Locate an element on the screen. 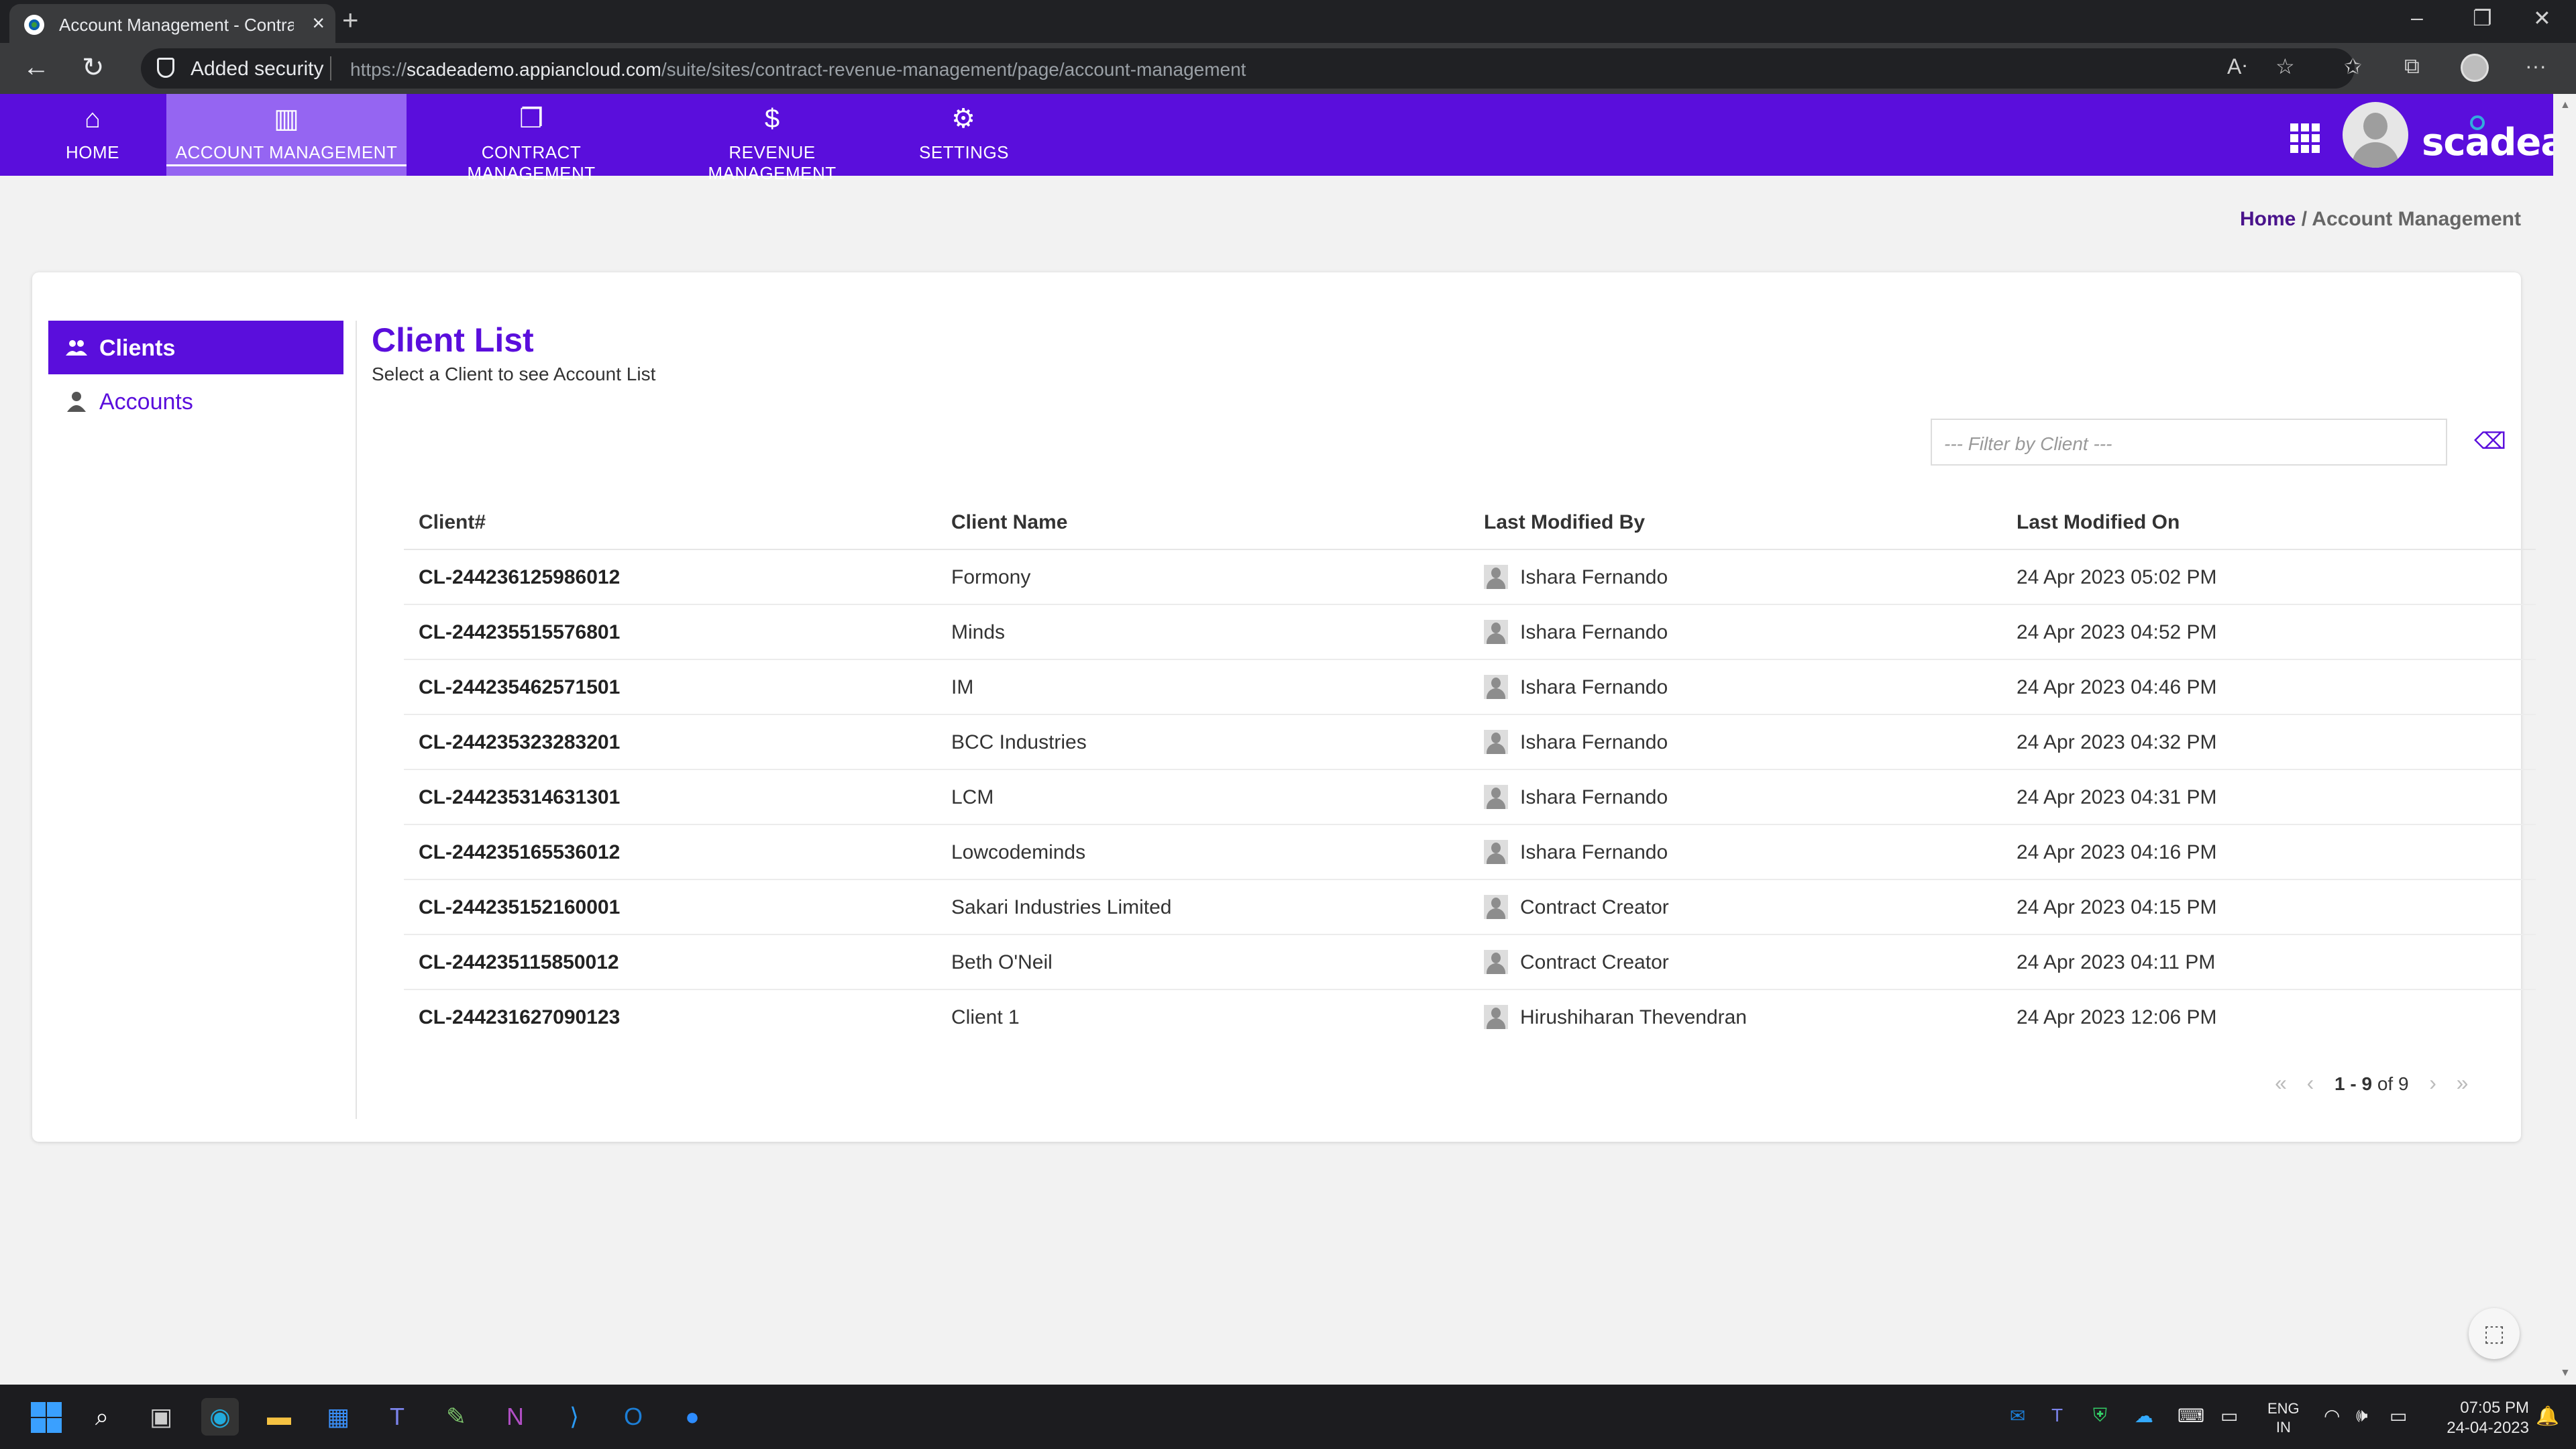 This screenshot has height=1449, width=2576. profile-icon is located at coordinates (2475, 68).